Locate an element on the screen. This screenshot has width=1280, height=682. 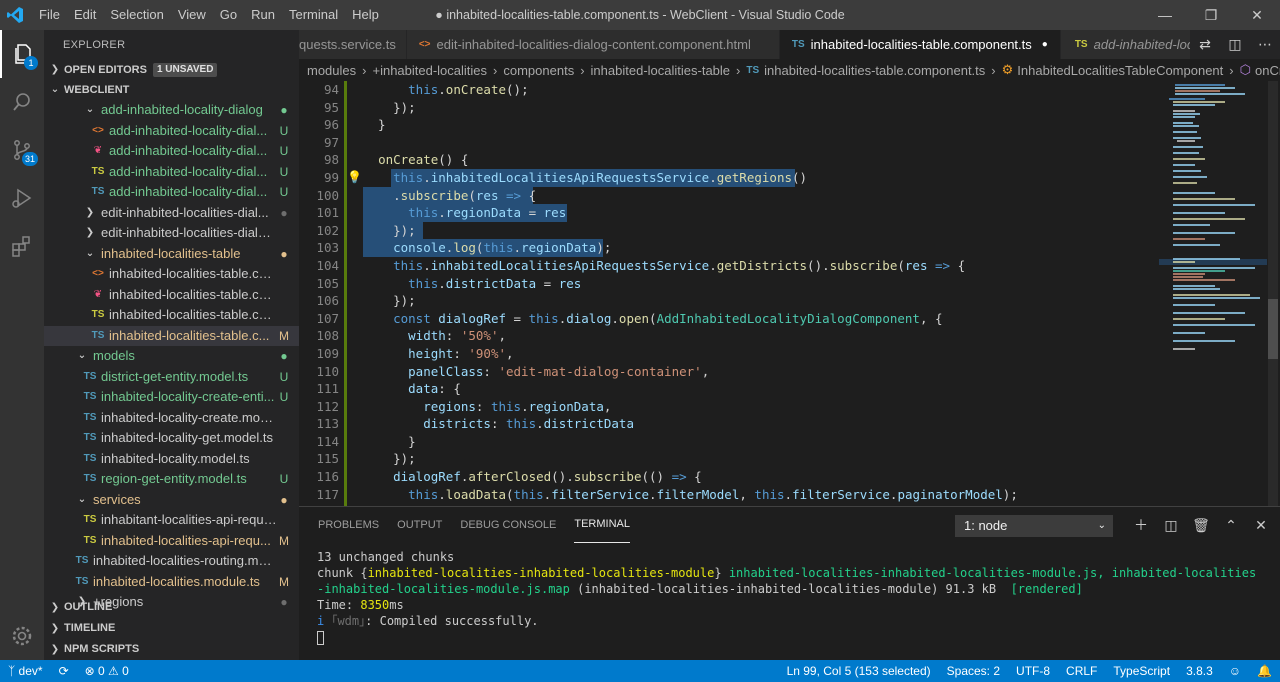
tree-file: TS inhabited-localities-table.c... M is located at coordinates (171, 335).